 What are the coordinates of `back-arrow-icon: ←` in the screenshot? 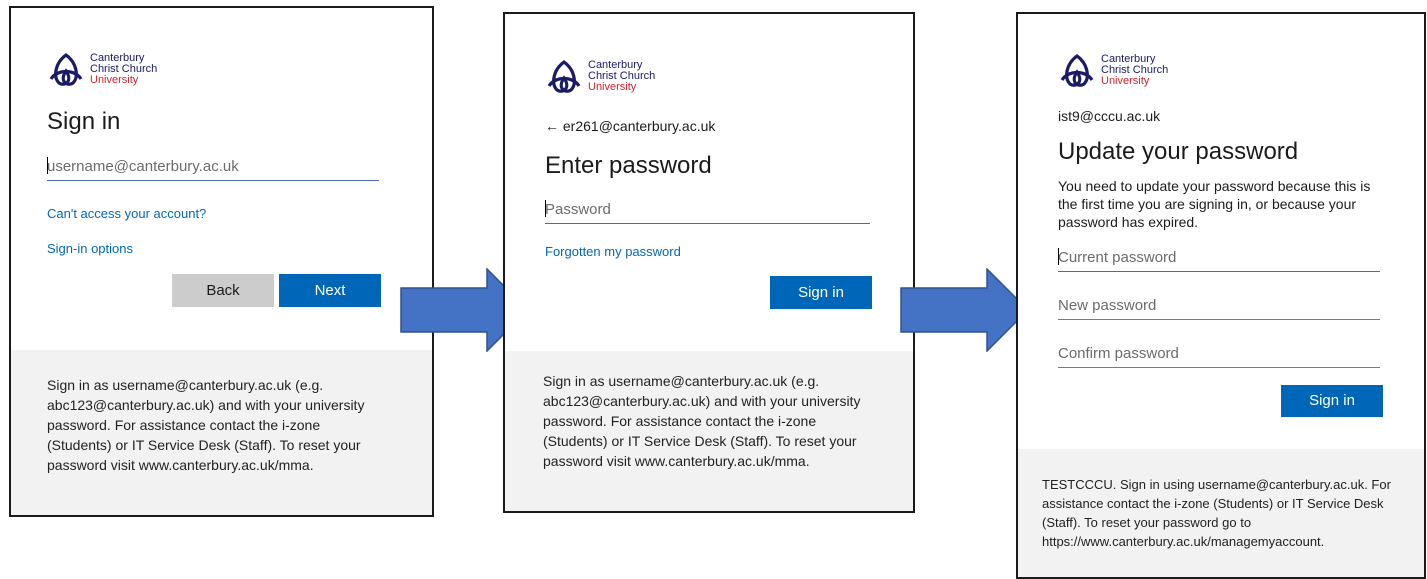 It's located at (552, 126).